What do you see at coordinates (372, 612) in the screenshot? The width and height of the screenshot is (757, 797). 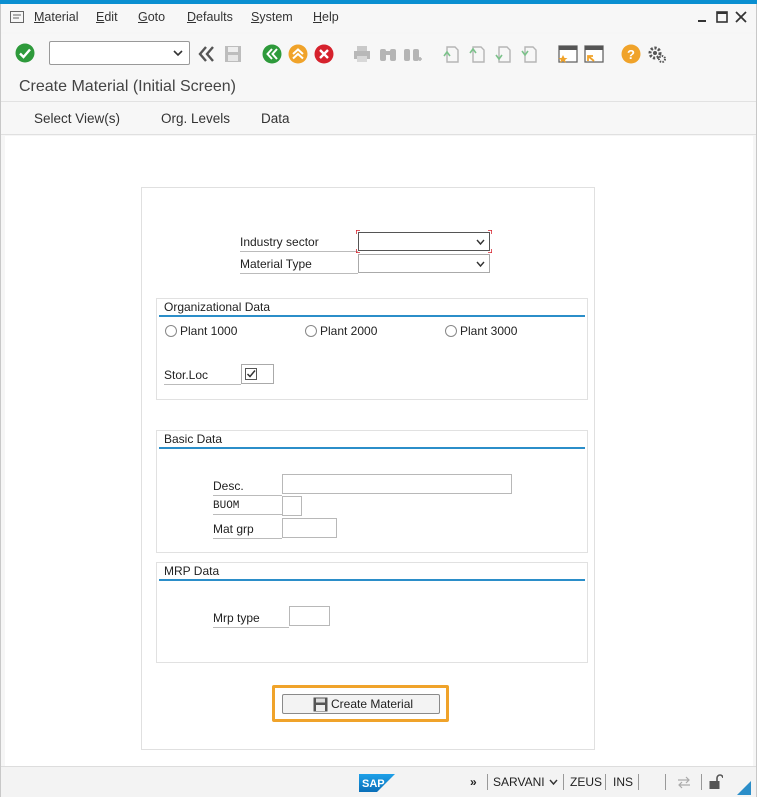 I see `mrp-data-group: MRP Data Mrp type` at bounding box center [372, 612].